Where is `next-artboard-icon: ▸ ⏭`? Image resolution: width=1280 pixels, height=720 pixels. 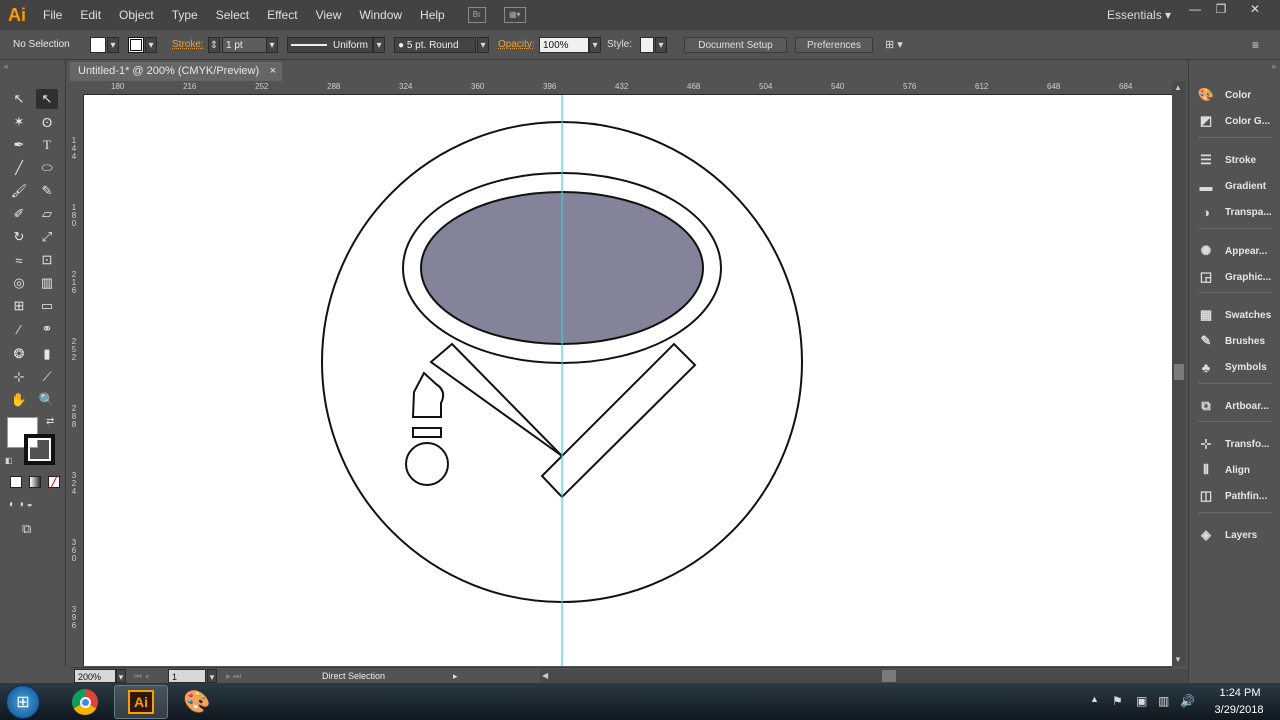
next-artboard-icon: ▸ ⏭ is located at coordinates (233, 676).